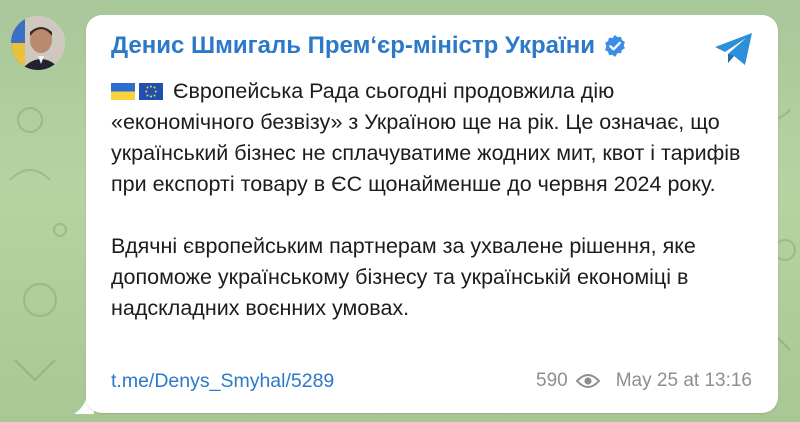  Describe the element at coordinates (734, 49) in the screenshot. I see `share-arrow-icon` at that location.